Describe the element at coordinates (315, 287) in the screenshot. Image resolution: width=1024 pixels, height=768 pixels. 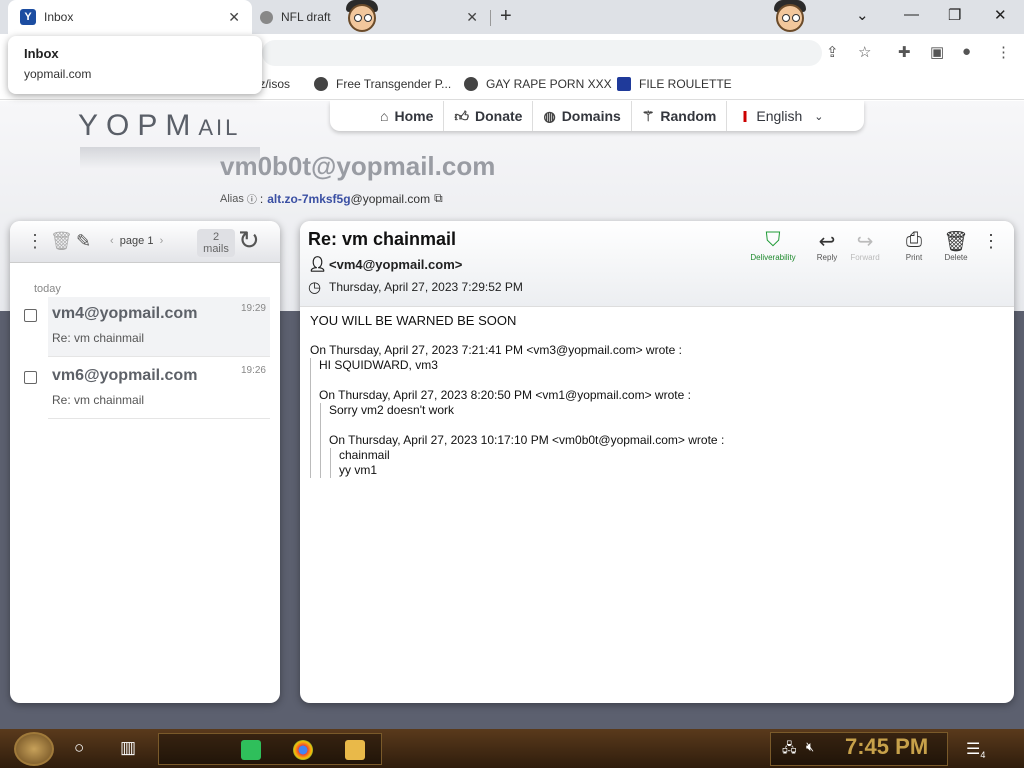
I see `clock-icon: ◷` at that location.